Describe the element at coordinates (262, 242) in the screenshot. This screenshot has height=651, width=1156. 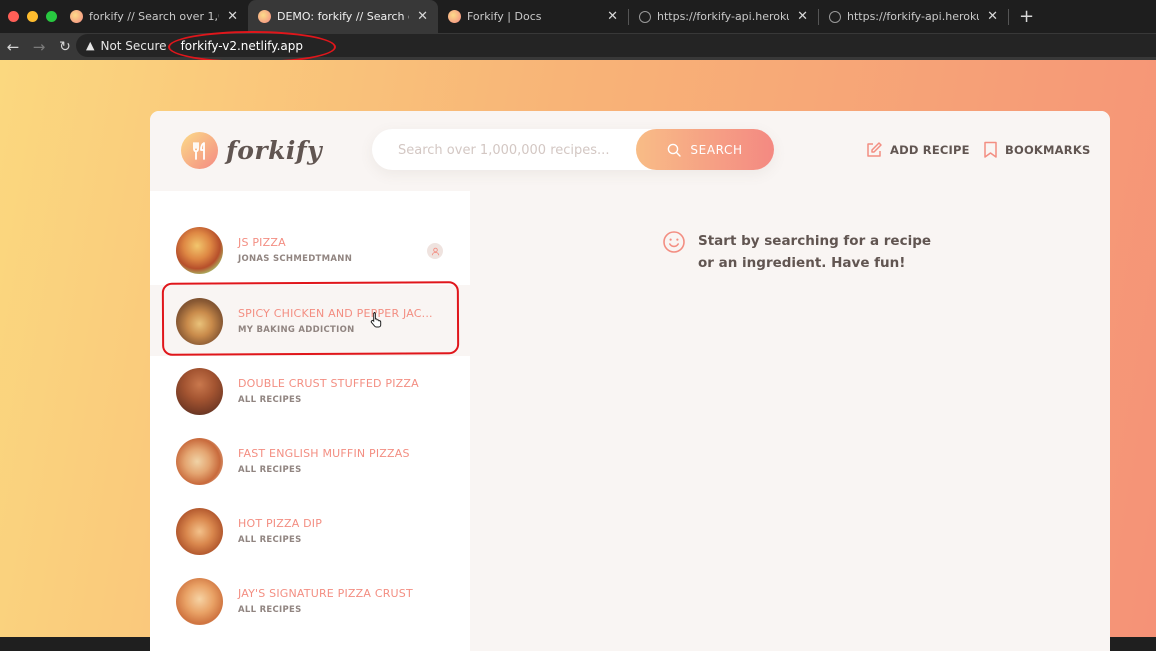
I see `result-title: JS PIZZA` at that location.